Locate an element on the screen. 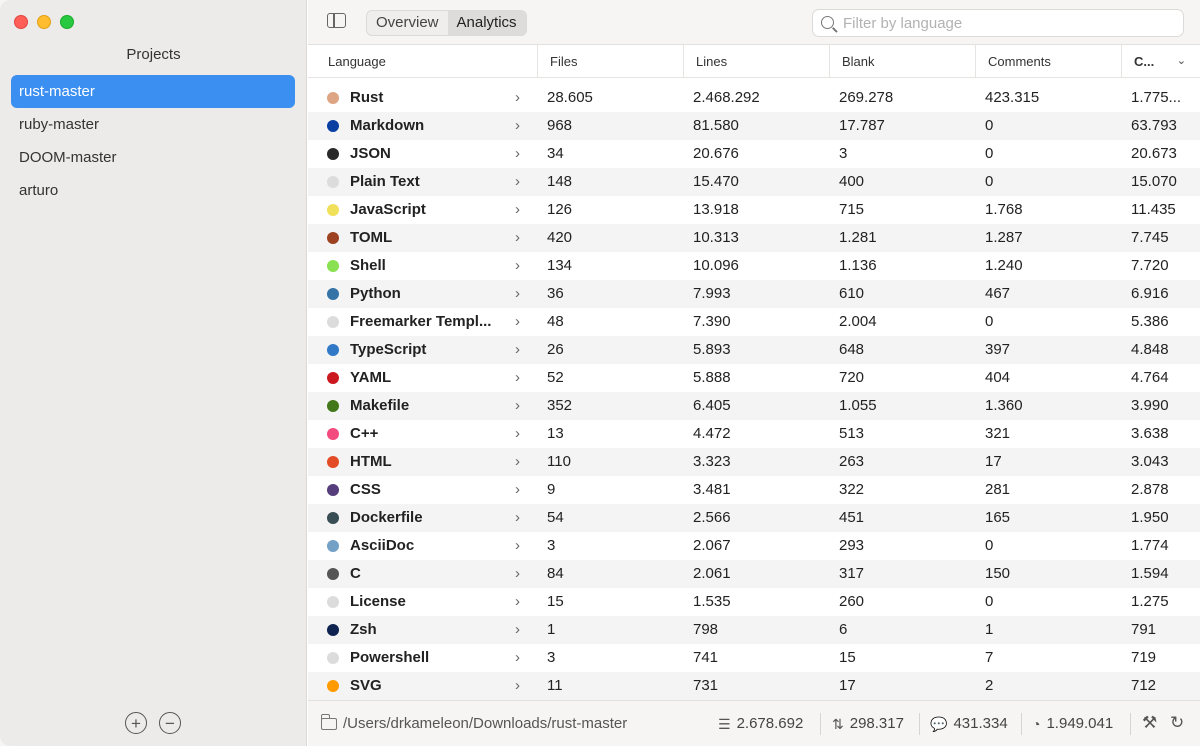 Image resolution: width=1200 pixels, height=746 pixels. search-input is located at coordinates (1008, 23).